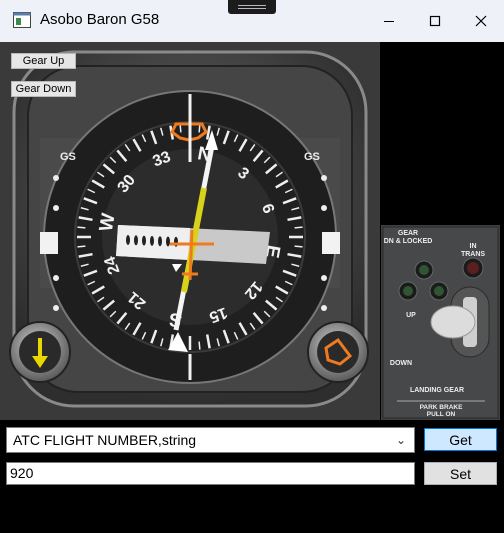 This screenshot has width=504, height=533. What do you see at coordinates (401, 440) in the screenshot?
I see `chevron-down-icon: ⌄` at bounding box center [401, 440].